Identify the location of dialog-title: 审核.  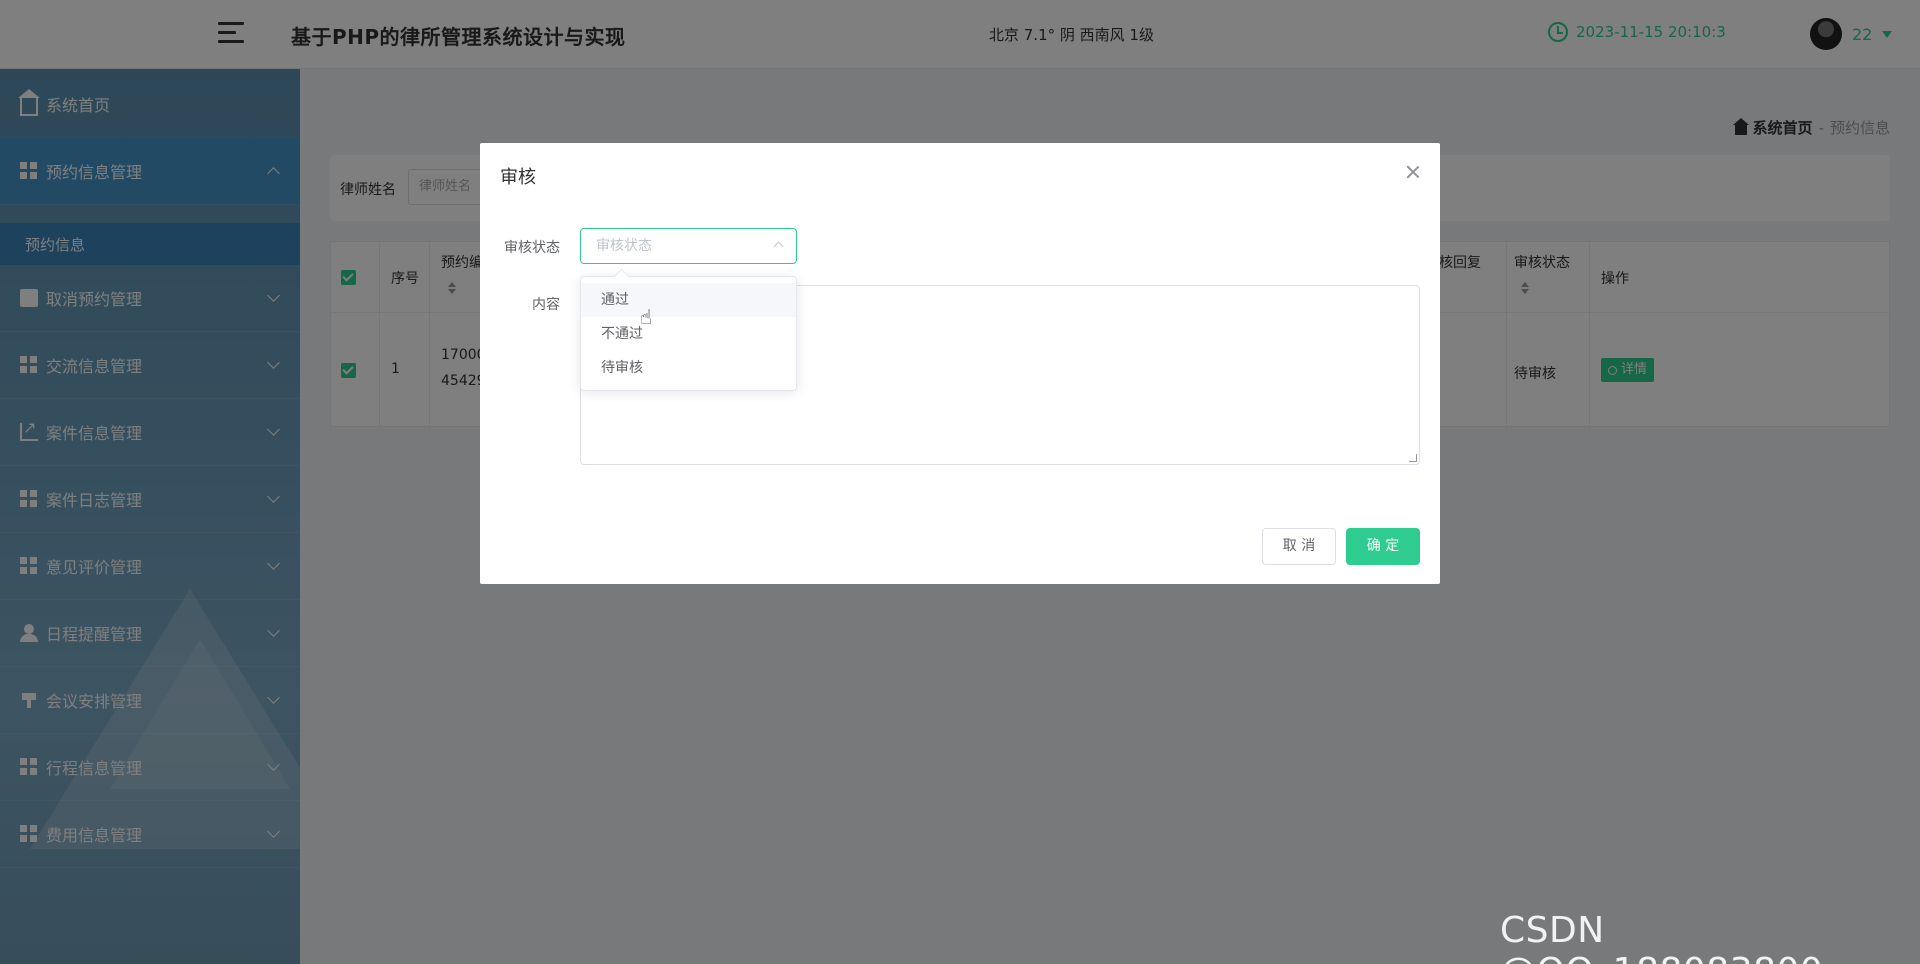
(518, 177).